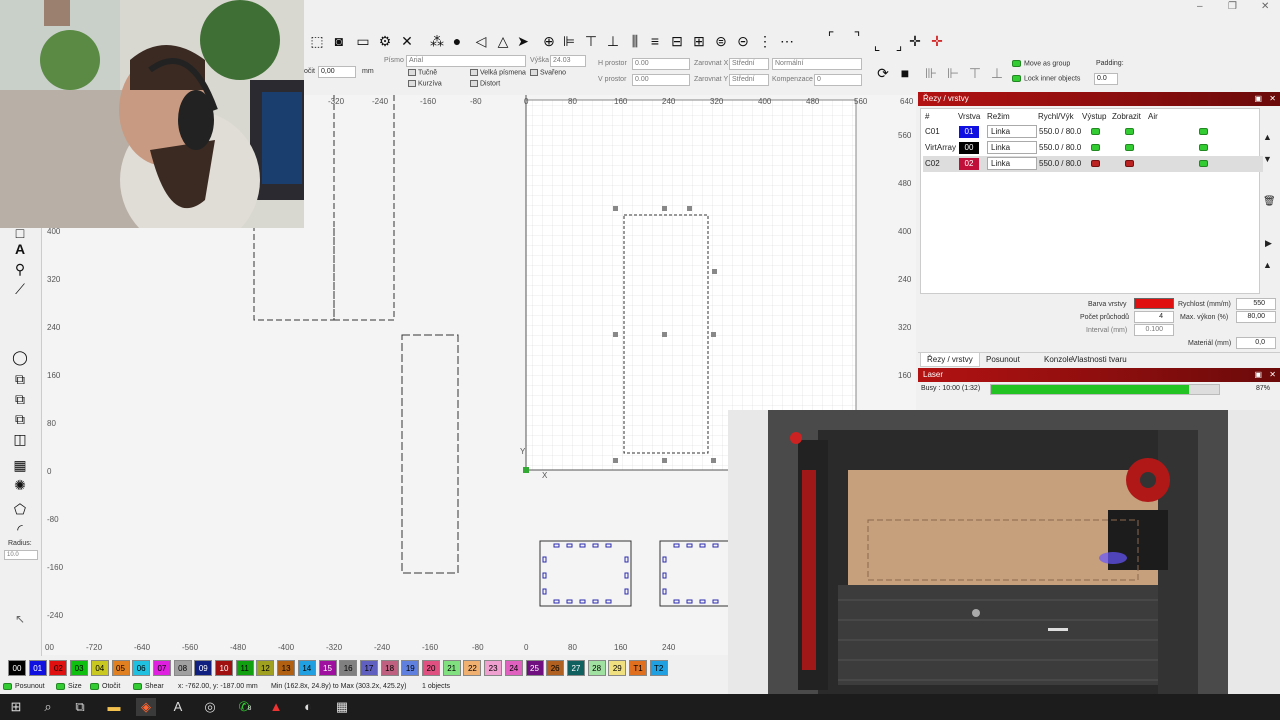 This screenshot has height=720, width=1280. What do you see at coordinates (613, 41) in the screenshot?
I see `align-bottom-icon: ⊥` at bounding box center [613, 41].